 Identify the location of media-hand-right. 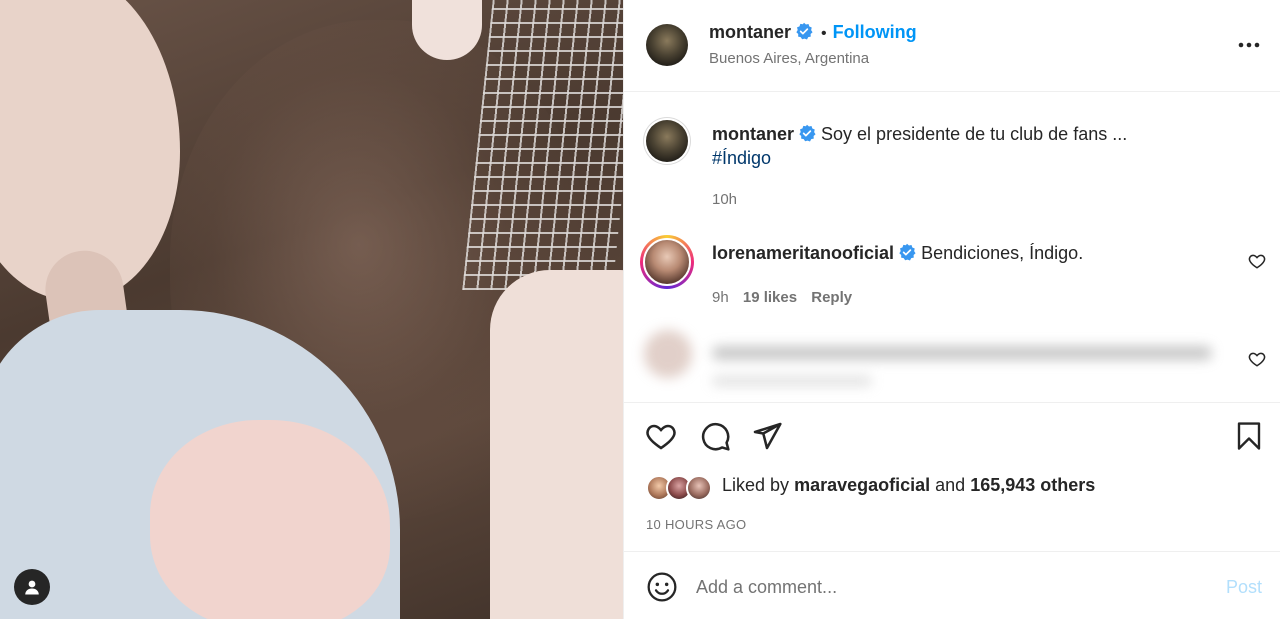
(556, 444).